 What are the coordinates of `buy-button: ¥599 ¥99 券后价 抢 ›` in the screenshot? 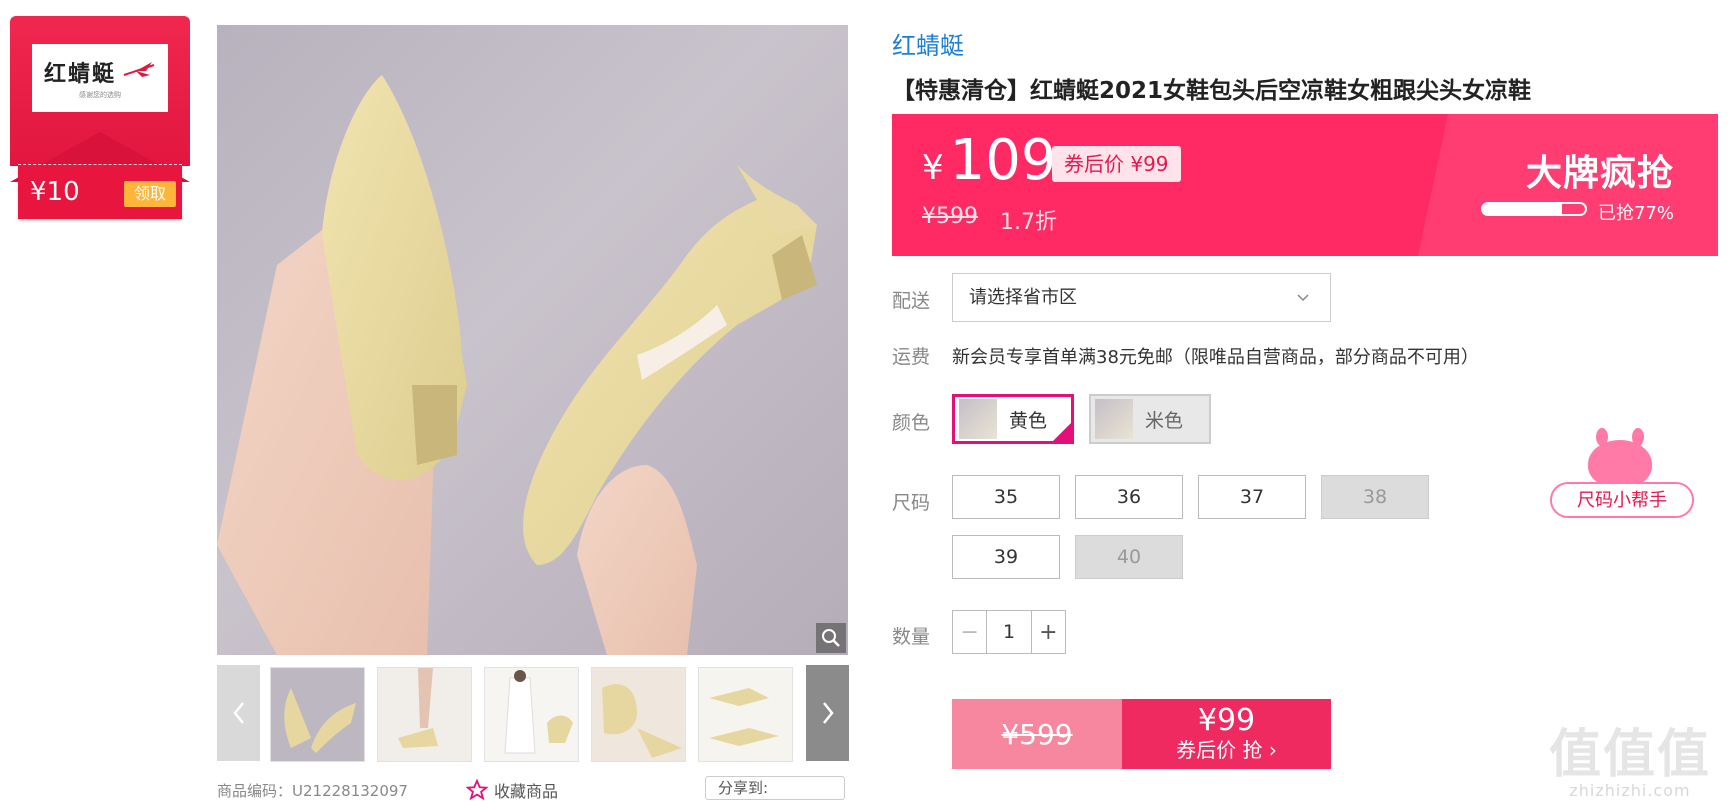 It's located at (1141, 734).